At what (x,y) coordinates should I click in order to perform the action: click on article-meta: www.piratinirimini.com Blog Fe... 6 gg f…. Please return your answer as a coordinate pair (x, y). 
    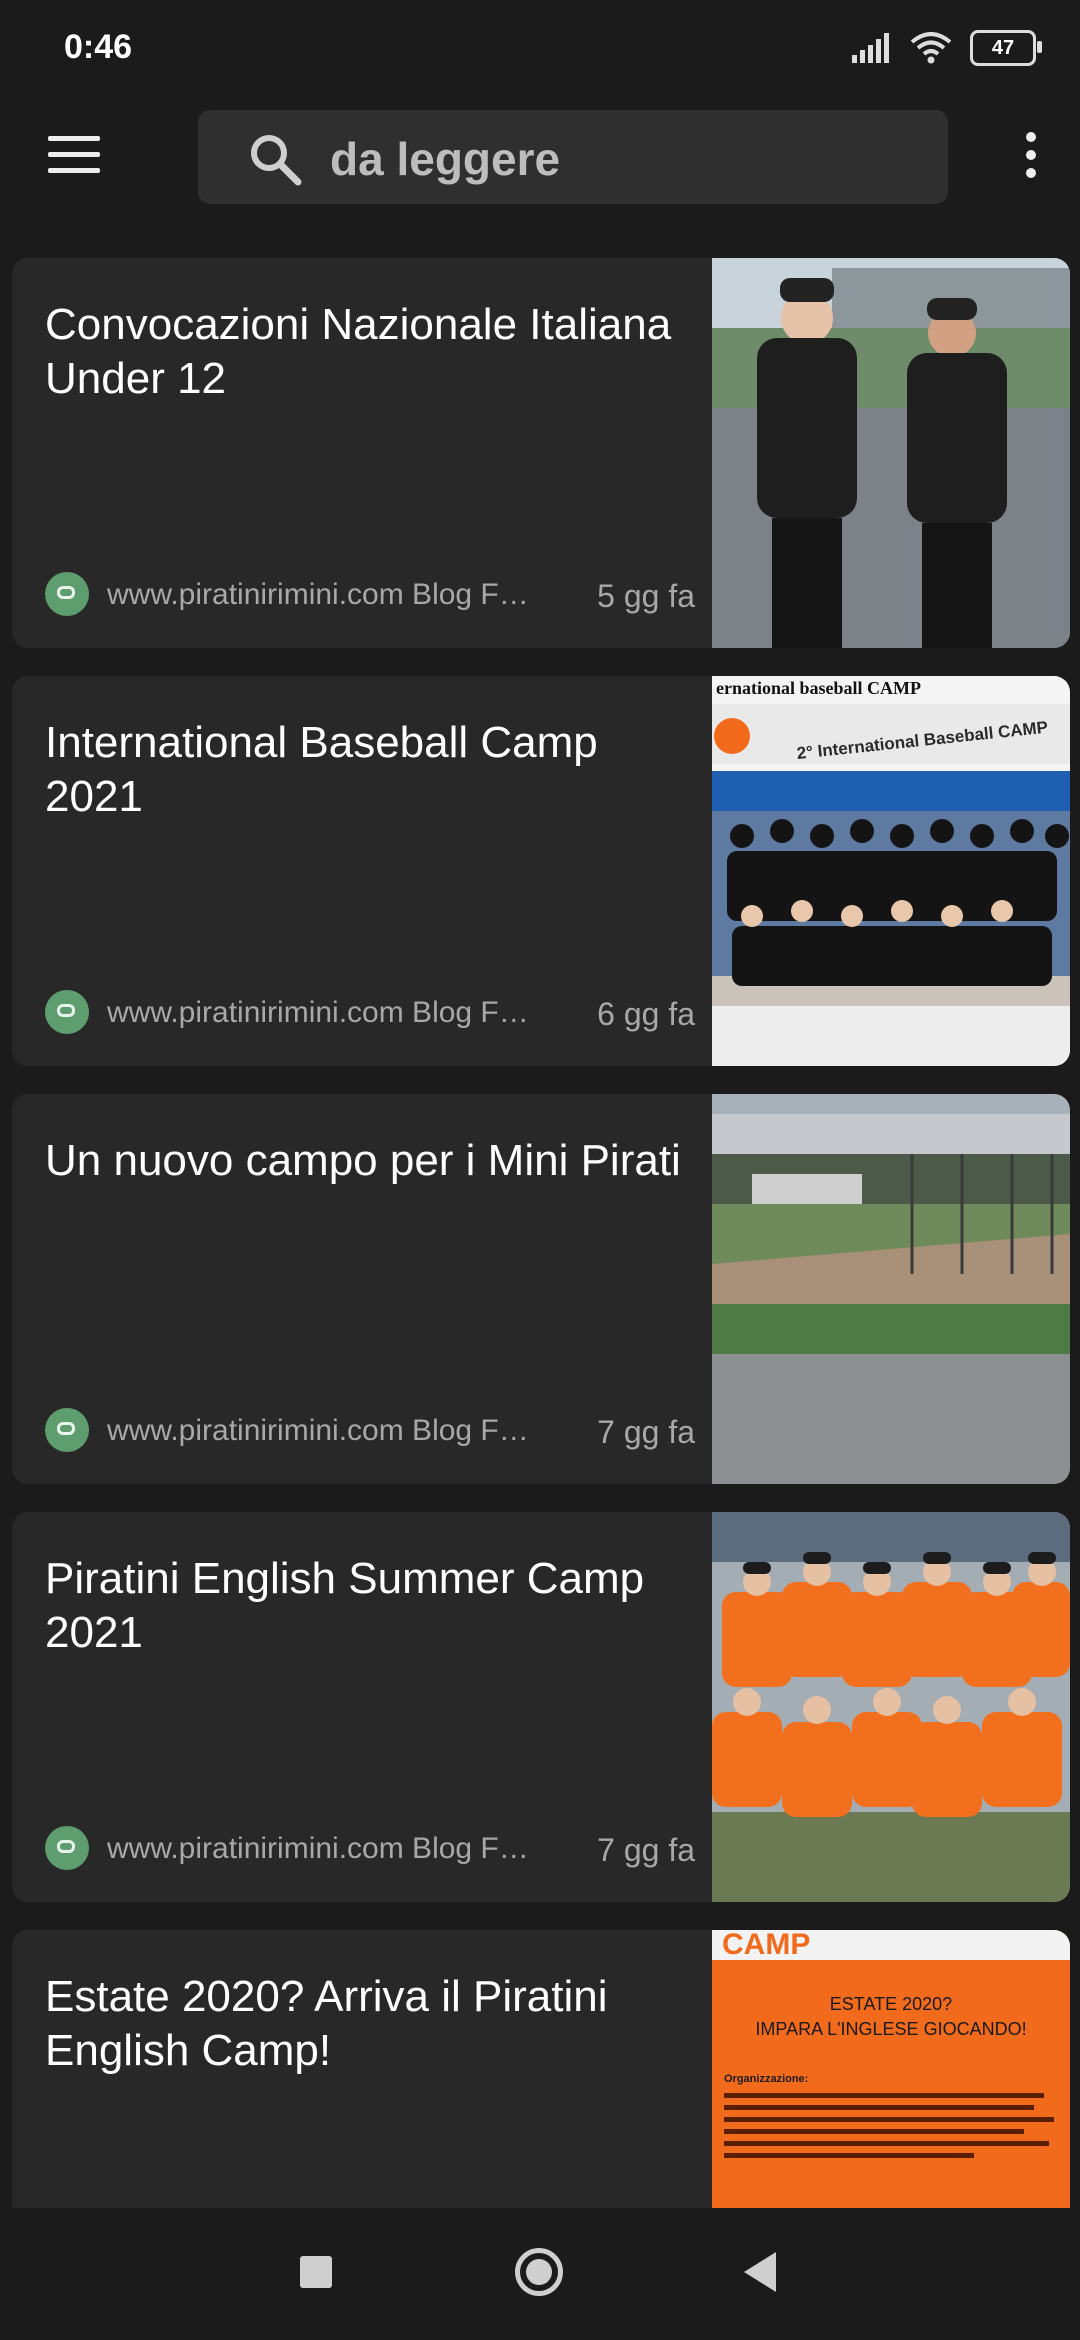
    Looking at the image, I should click on (370, 1012).